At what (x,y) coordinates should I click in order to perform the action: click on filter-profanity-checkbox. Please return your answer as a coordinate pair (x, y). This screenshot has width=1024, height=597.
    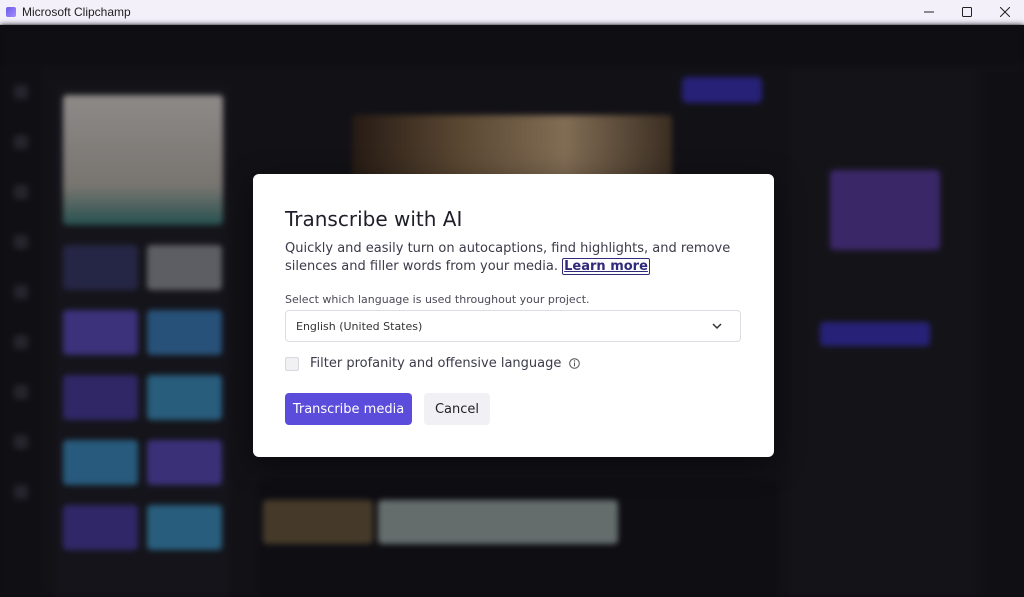
    Looking at the image, I should click on (292, 363).